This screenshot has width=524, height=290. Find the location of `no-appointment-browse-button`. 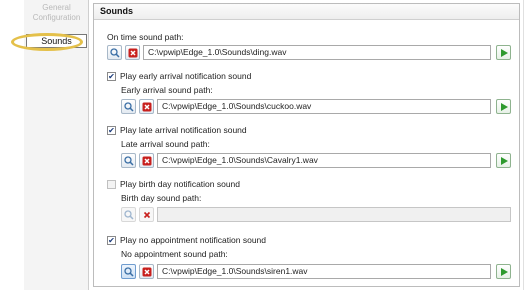

no-appointment-browse-button is located at coordinates (128, 271).